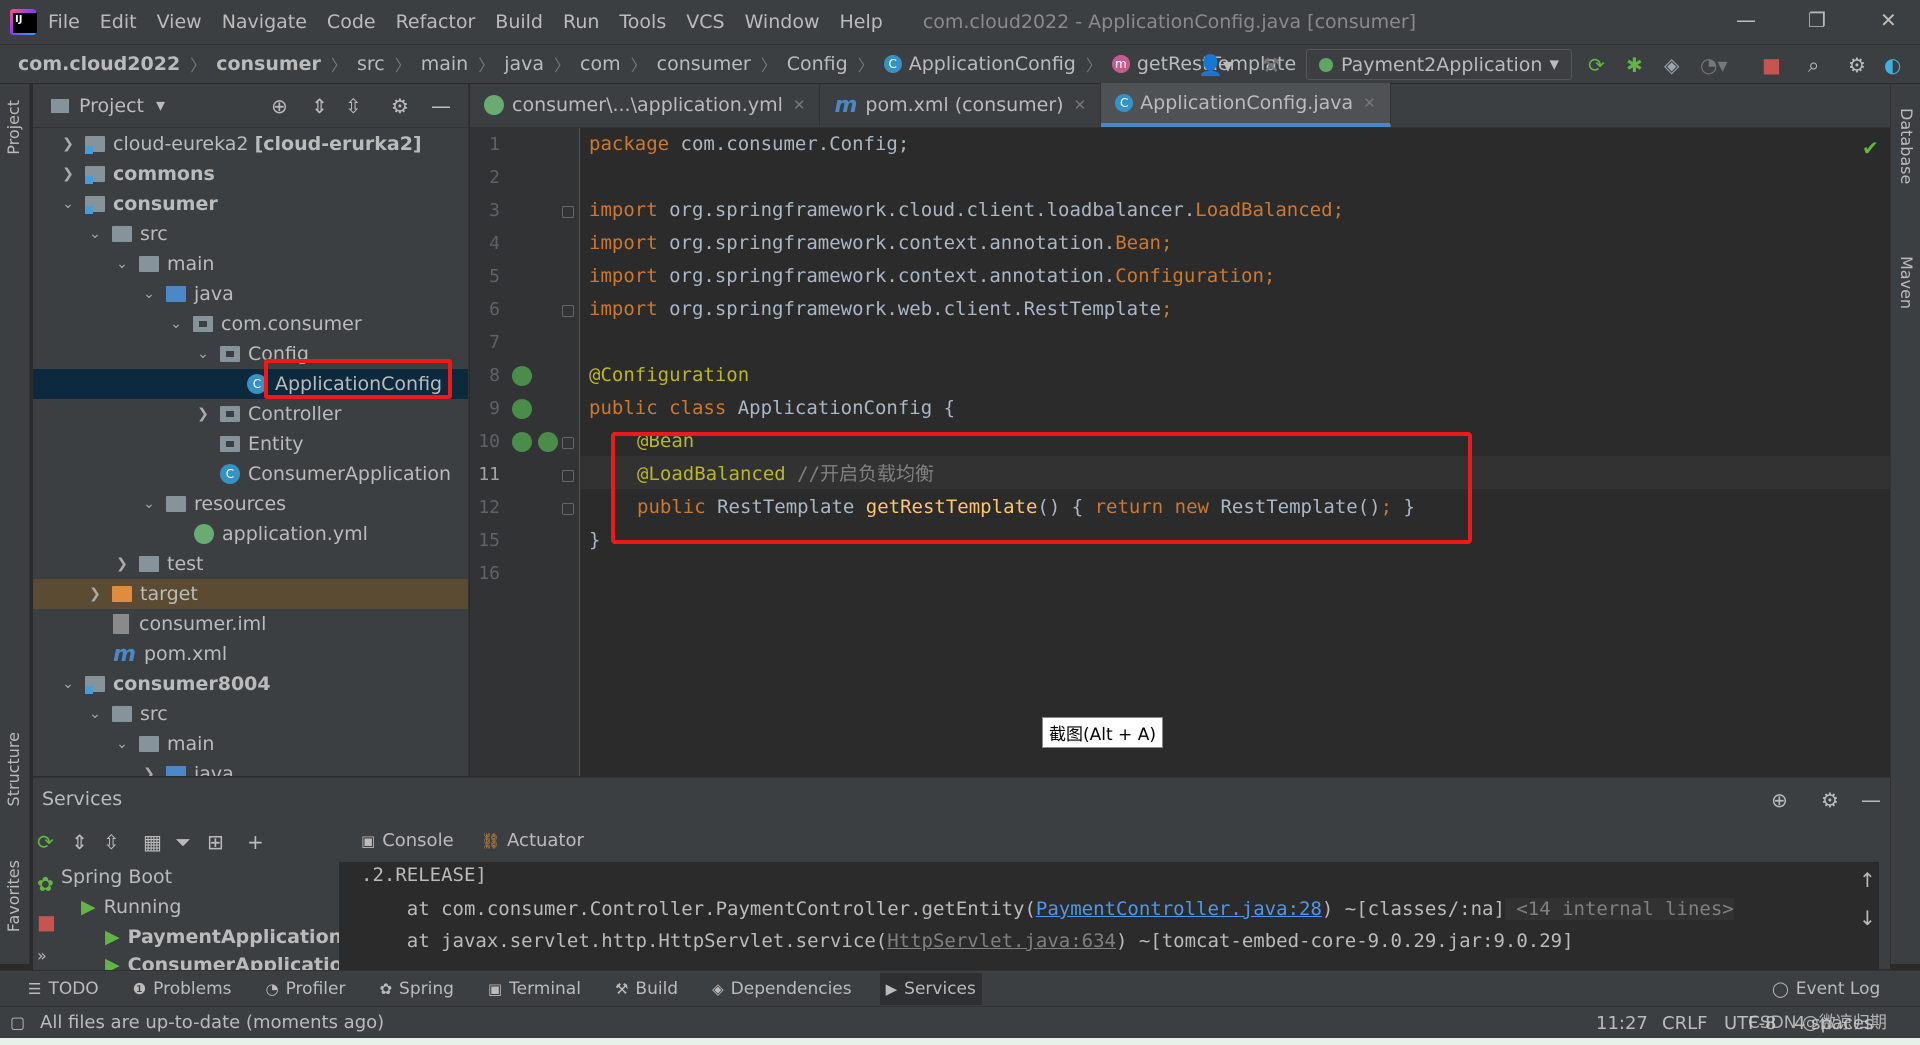  What do you see at coordinates (581, 22) in the screenshot?
I see `menu-run: Run` at bounding box center [581, 22].